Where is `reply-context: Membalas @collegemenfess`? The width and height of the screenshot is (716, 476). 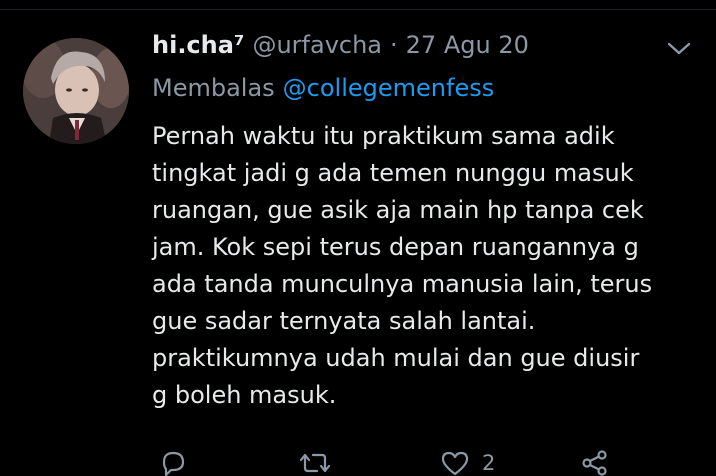
reply-context: Membalas @collegemenfess is located at coordinates (323, 88).